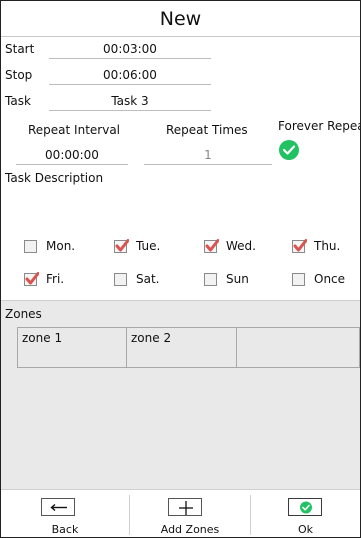 The width and height of the screenshot is (361, 538). I want to click on add-zones-label: Add Zones, so click(190, 529).